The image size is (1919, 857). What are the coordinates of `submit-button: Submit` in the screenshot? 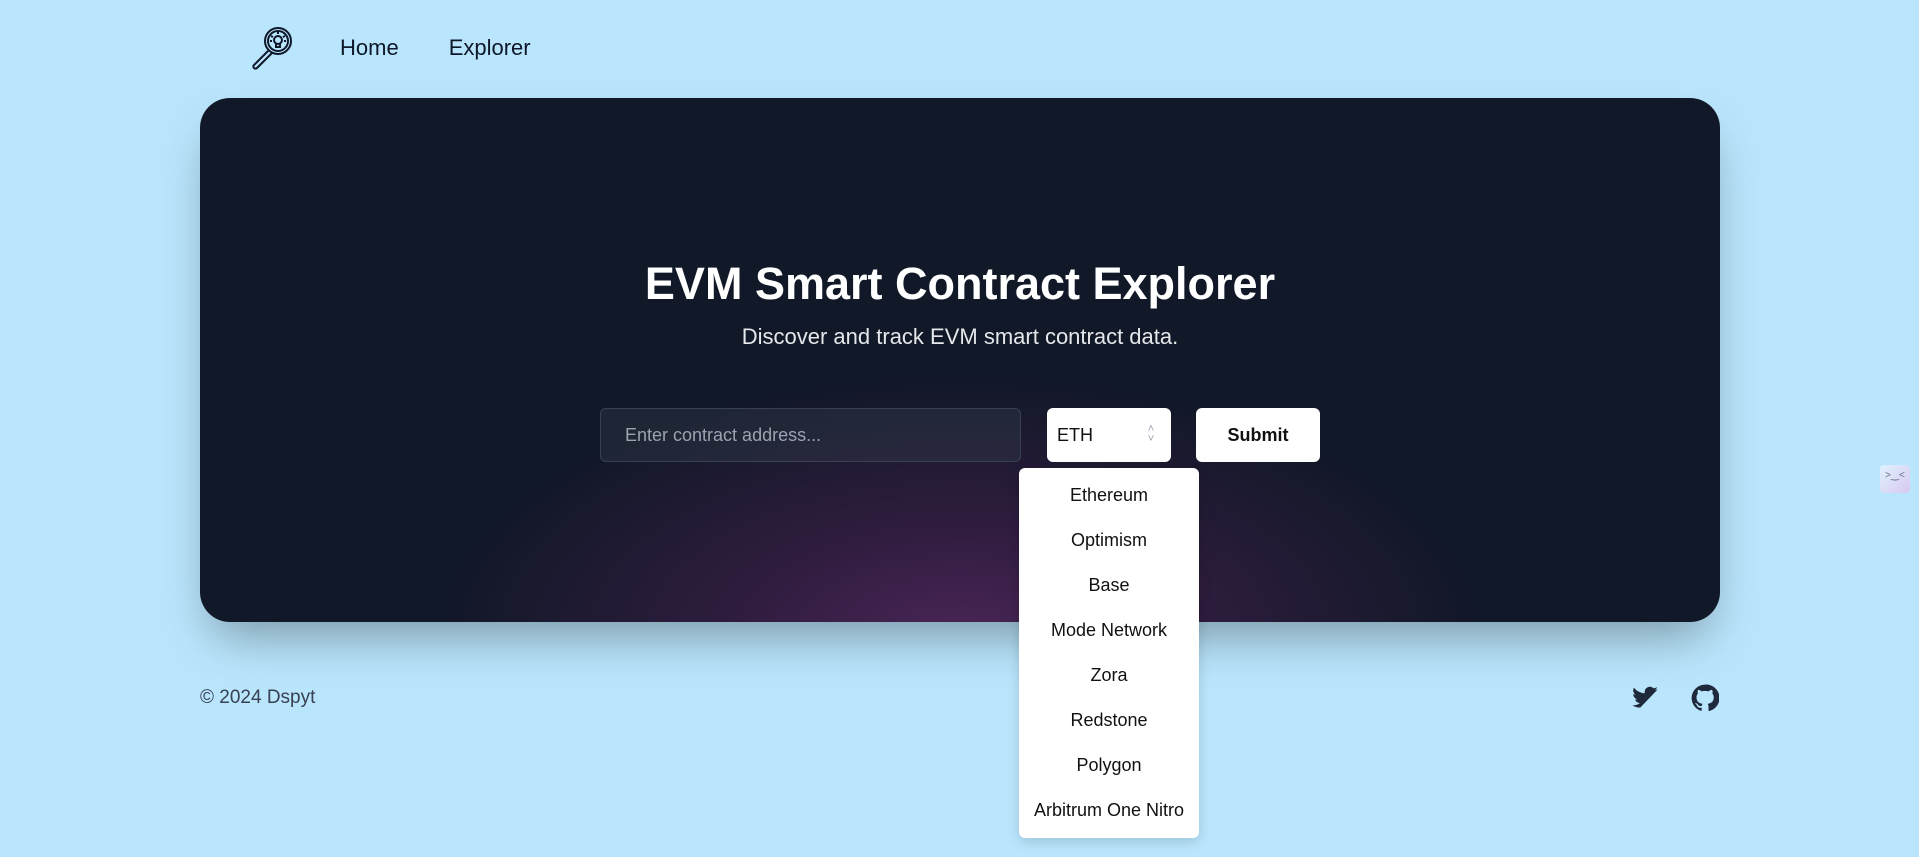 It's located at (1258, 435).